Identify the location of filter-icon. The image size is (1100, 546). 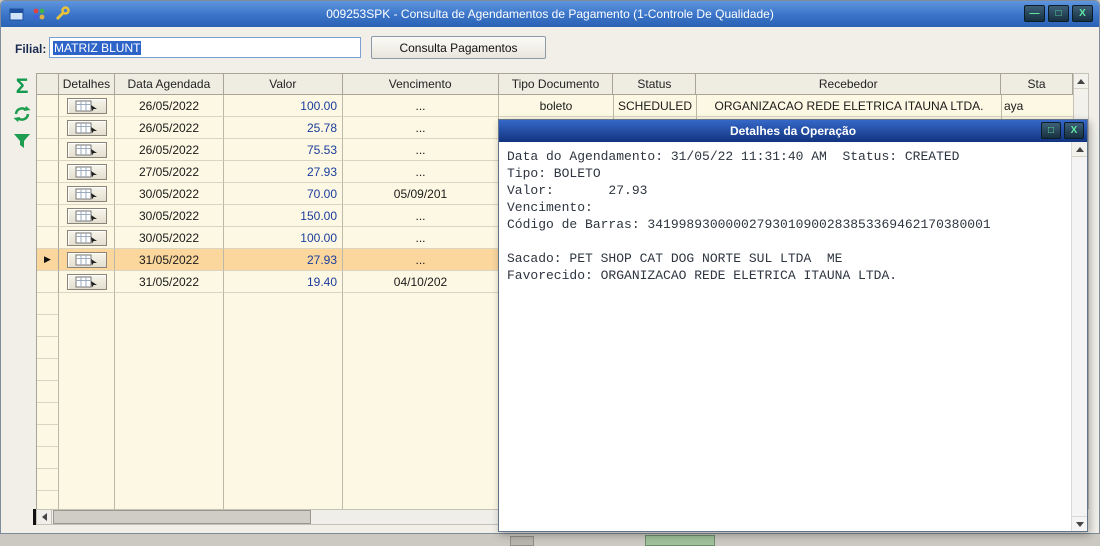
(22, 141).